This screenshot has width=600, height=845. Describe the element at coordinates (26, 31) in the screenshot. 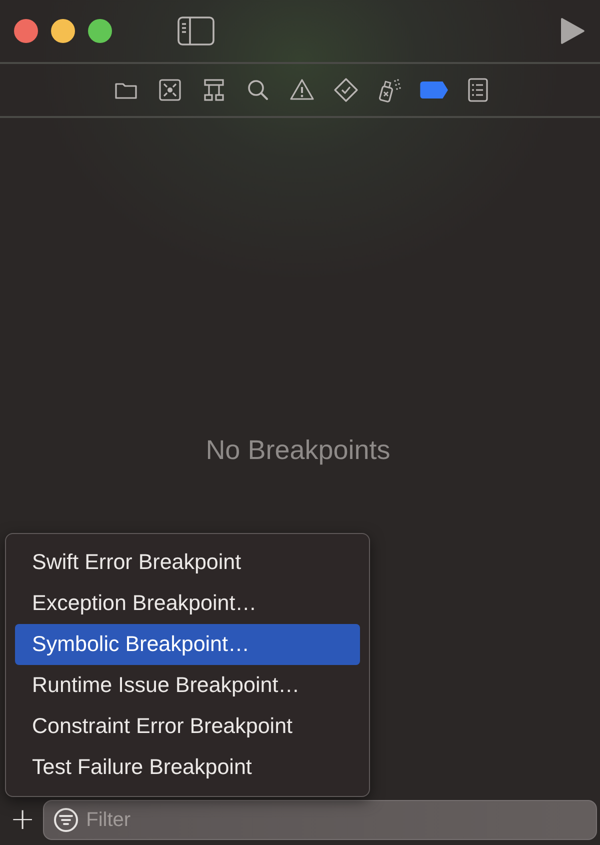

I see `close-button` at that location.